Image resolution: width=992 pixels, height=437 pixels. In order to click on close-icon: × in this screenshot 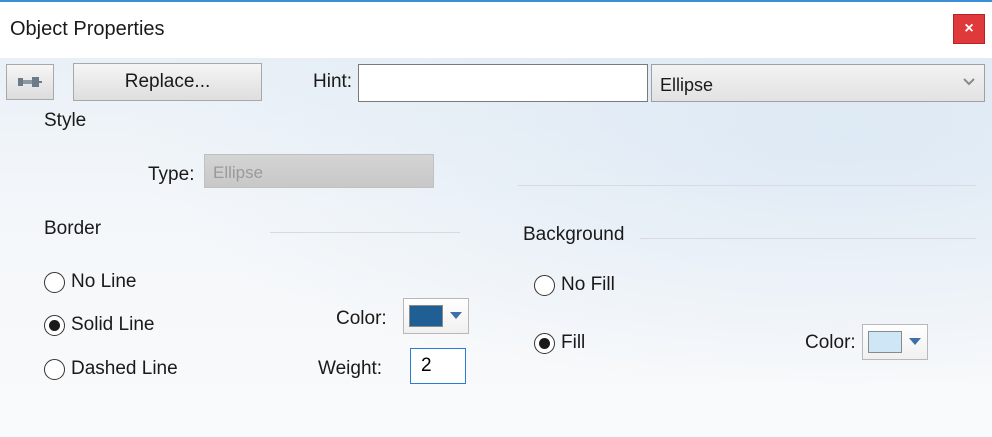, I will do `click(969, 28)`.